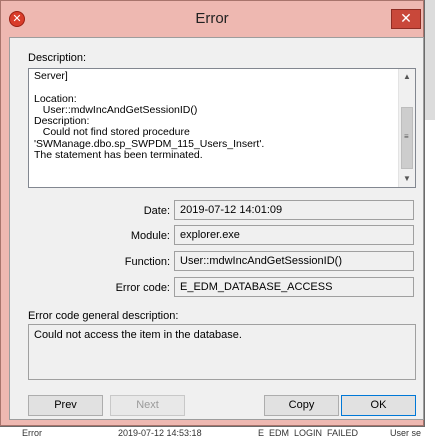 The image size is (435, 437). I want to click on background-row-timestamp: 2019-07-12 14:53:18, so click(160, 432).